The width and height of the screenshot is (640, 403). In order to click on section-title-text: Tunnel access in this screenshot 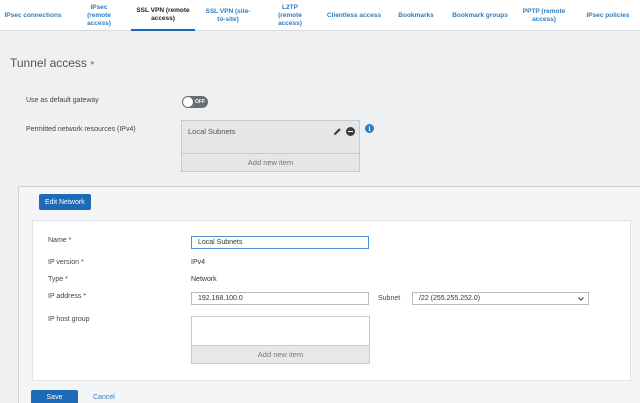, I will do `click(48, 63)`.